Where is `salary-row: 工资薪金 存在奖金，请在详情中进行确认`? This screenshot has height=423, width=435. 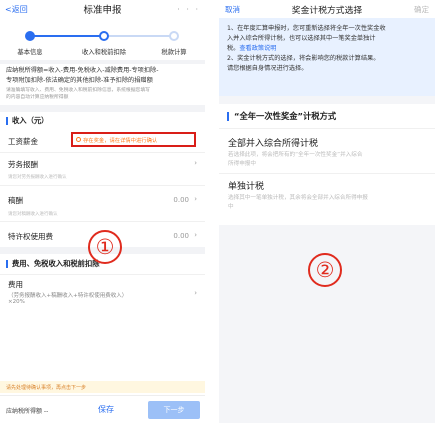 salary-row: 工资薪金 存在奖金，请在详情中进行确认 is located at coordinates (102, 141).